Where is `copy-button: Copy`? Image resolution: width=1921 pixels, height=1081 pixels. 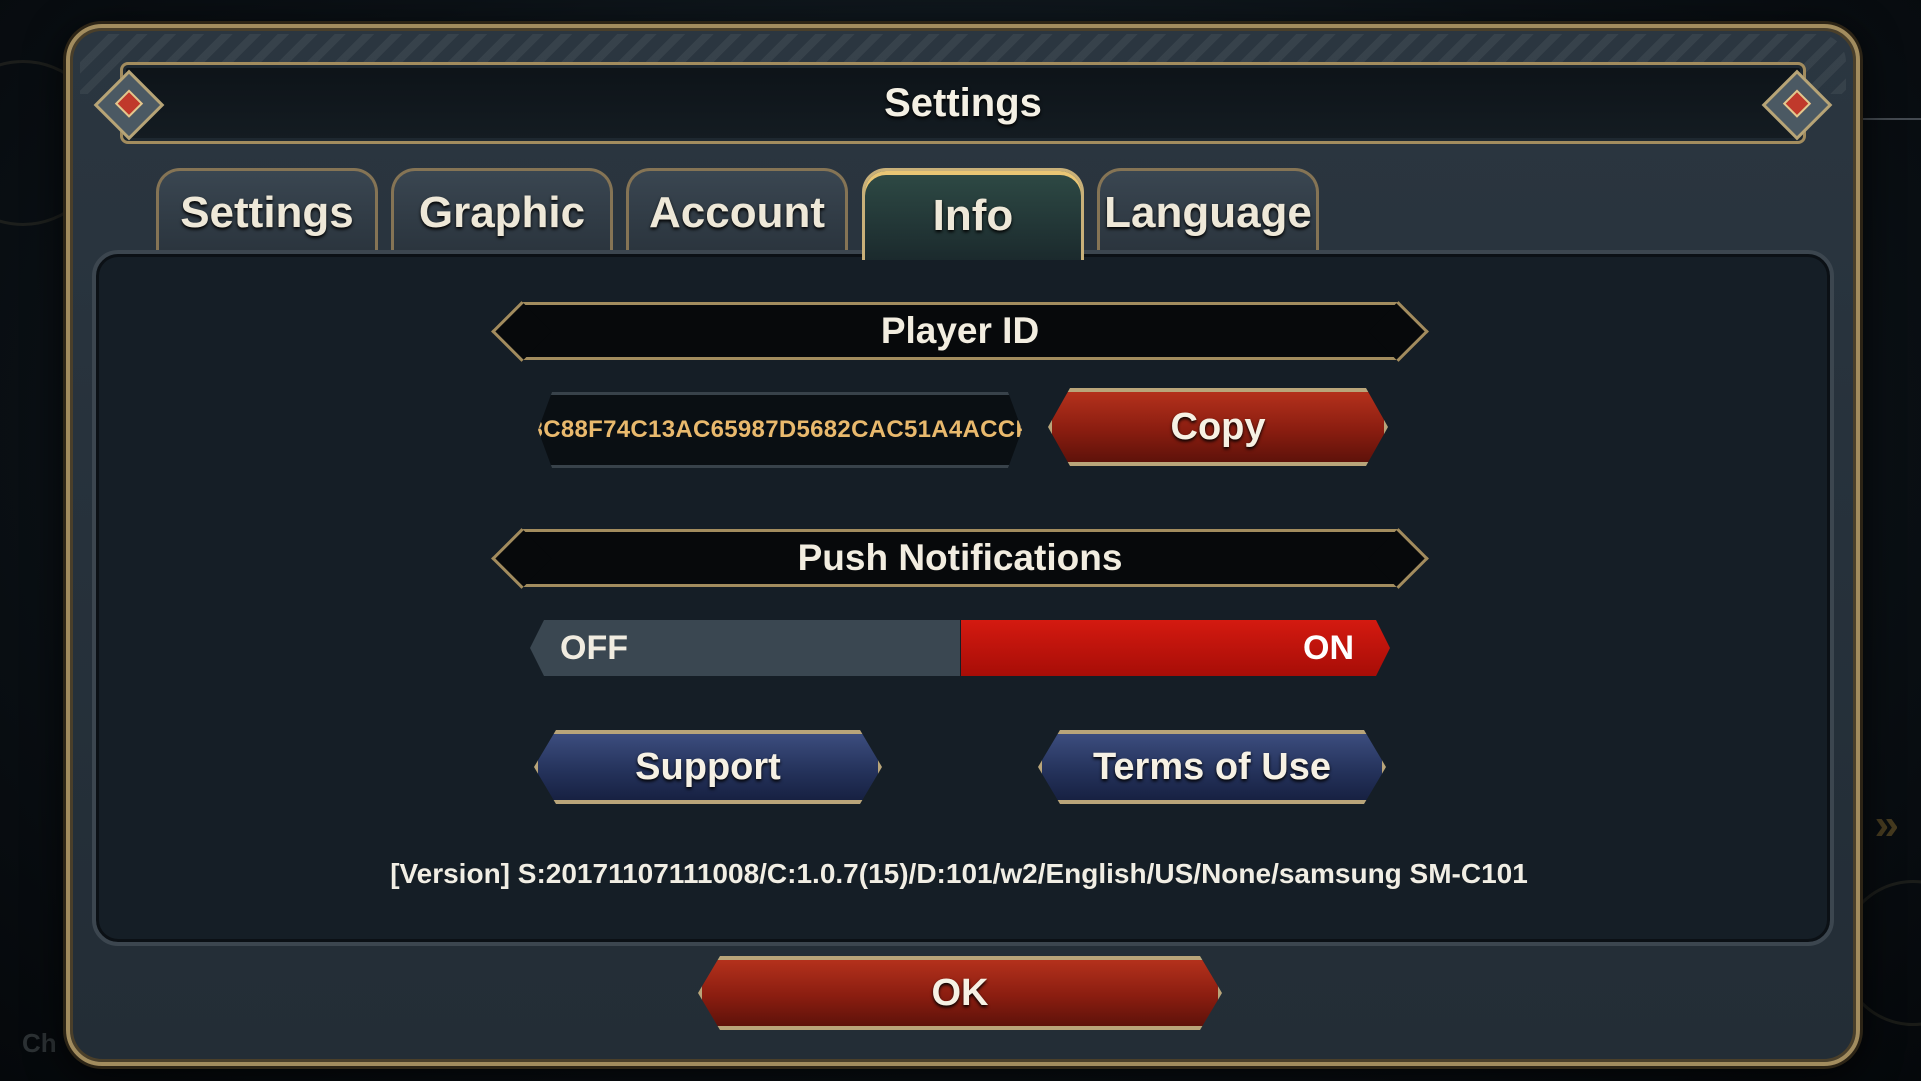 copy-button: Copy is located at coordinates (1218, 427).